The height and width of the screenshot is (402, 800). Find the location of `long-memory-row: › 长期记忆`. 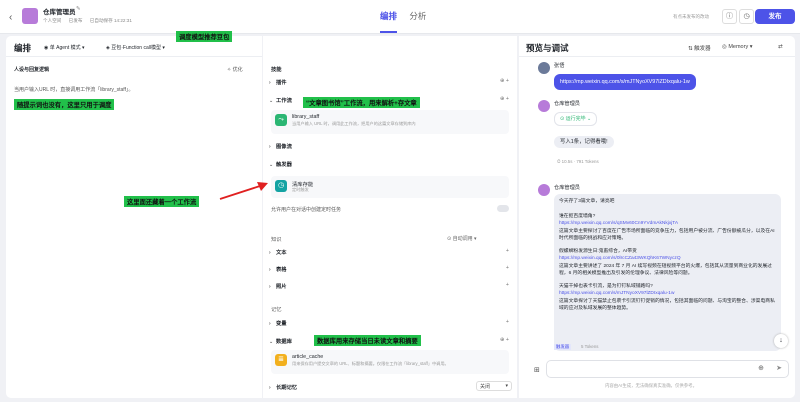

long-memory-row: › 长期记忆 is located at coordinates (390, 387).